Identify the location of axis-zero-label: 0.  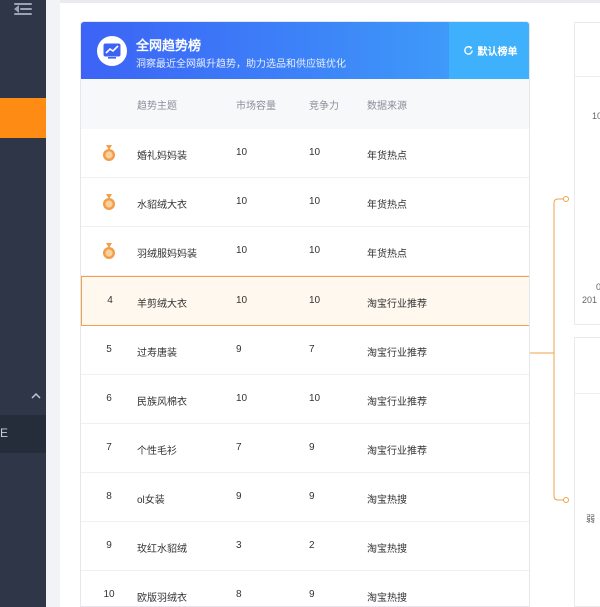
(598, 287).